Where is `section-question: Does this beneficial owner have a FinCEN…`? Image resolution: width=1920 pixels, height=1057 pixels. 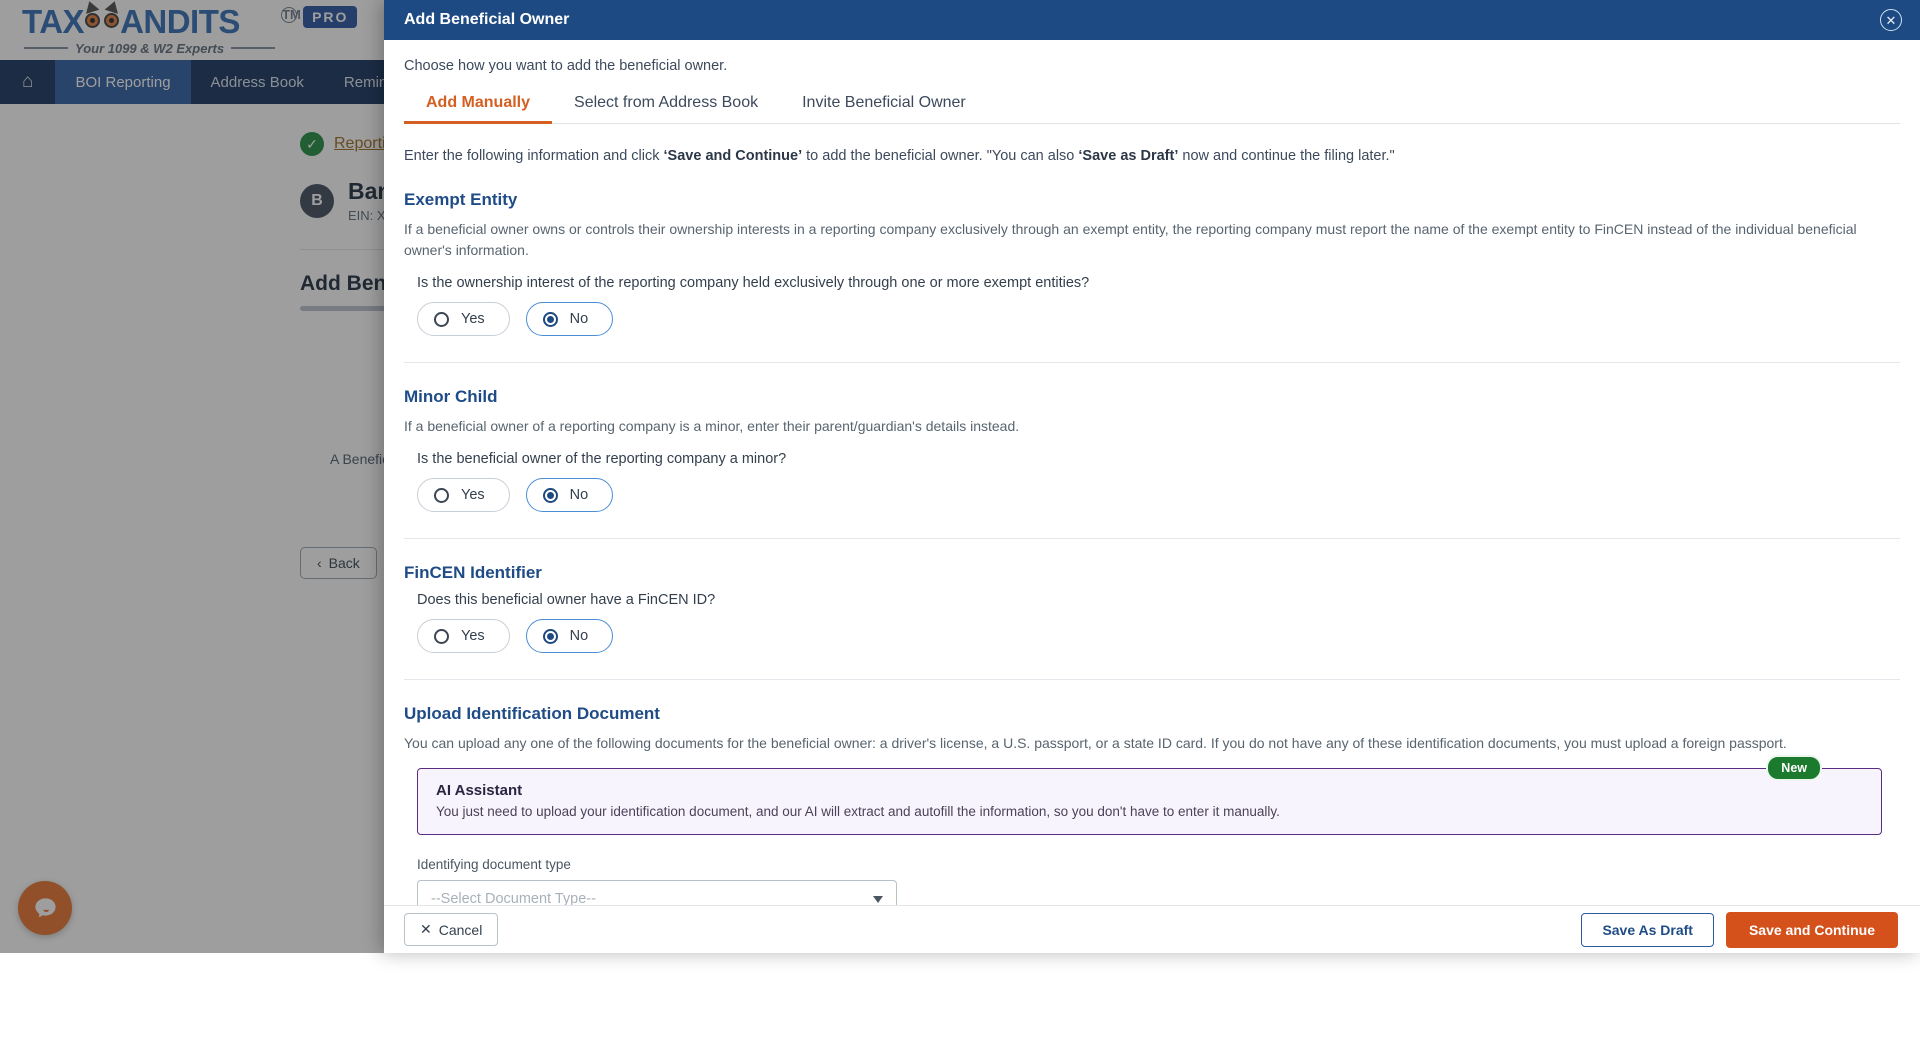 section-question: Does this beneficial owner have a FinCEN… is located at coordinates (1158, 600).